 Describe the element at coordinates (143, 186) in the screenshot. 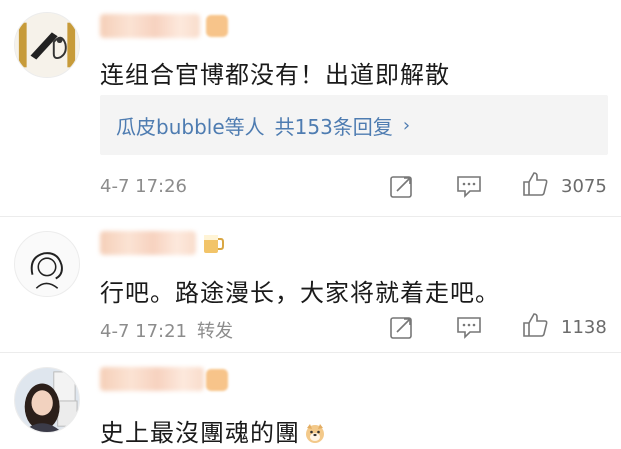

I see `comment-timestamp: 4-7 17:26` at that location.